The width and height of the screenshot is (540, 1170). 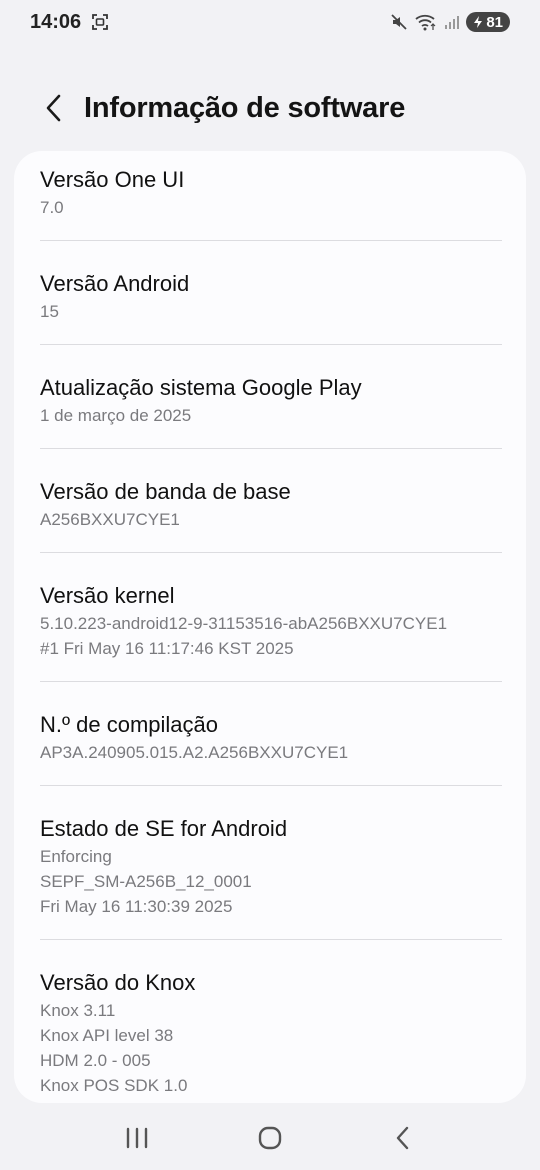 I want to click on list-item: Versão Android 15, so click(x=270, y=293).